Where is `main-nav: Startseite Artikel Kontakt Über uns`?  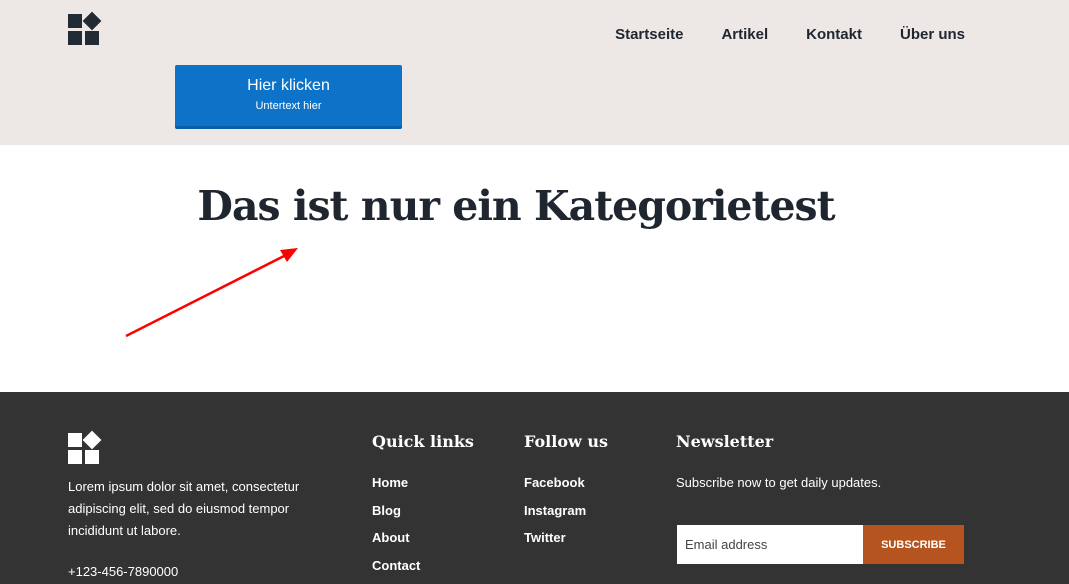
main-nav: Startseite Artikel Kontakt Über uns is located at coordinates (790, 34).